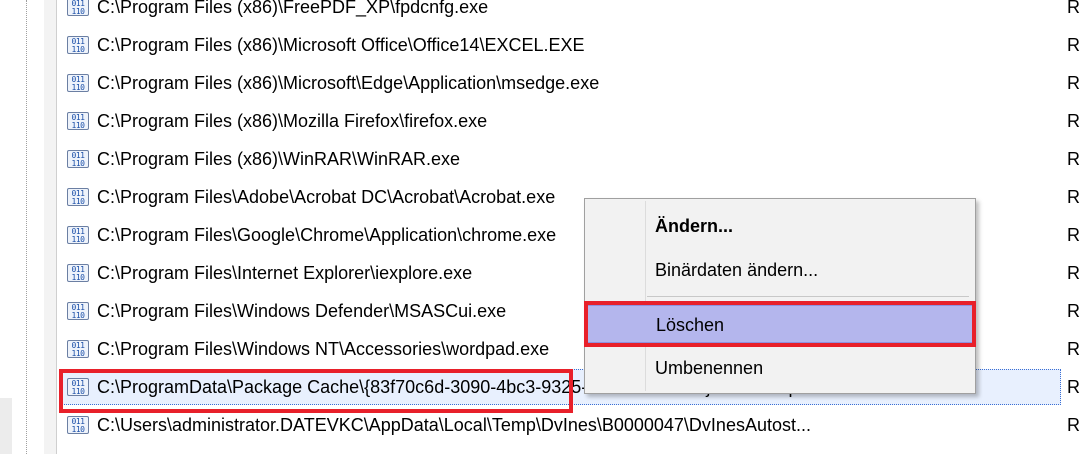 Image resolution: width=1083 pixels, height=454 pixels. What do you see at coordinates (50, 227) in the screenshot?
I see `pane-splitter` at bounding box center [50, 227].